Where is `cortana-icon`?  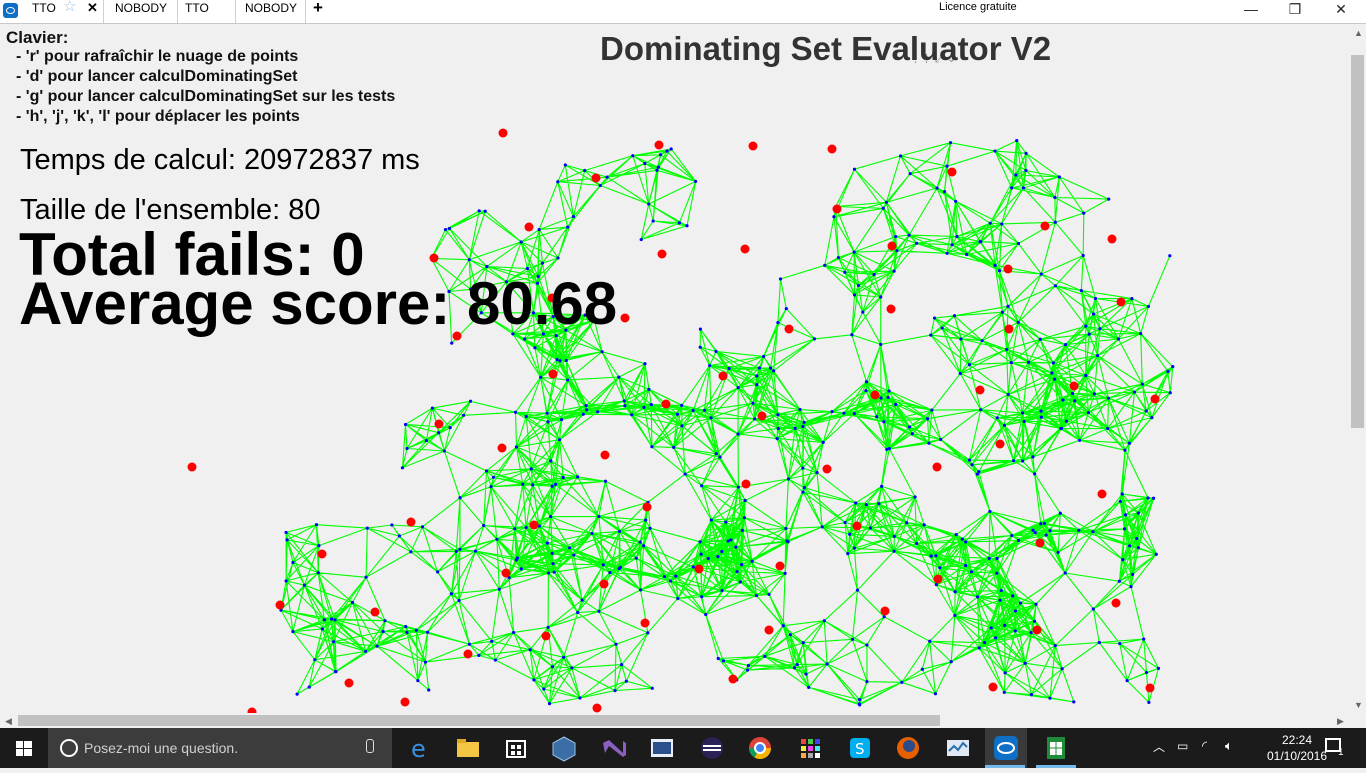
cortana-icon is located at coordinates (69, 748).